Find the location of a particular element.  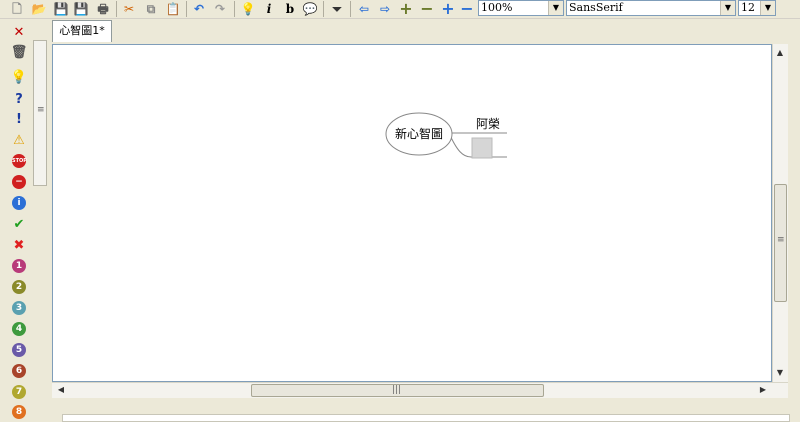

canvas-horizontal-scrollbar: ◀ ||| ▶ is located at coordinates (420, 390).